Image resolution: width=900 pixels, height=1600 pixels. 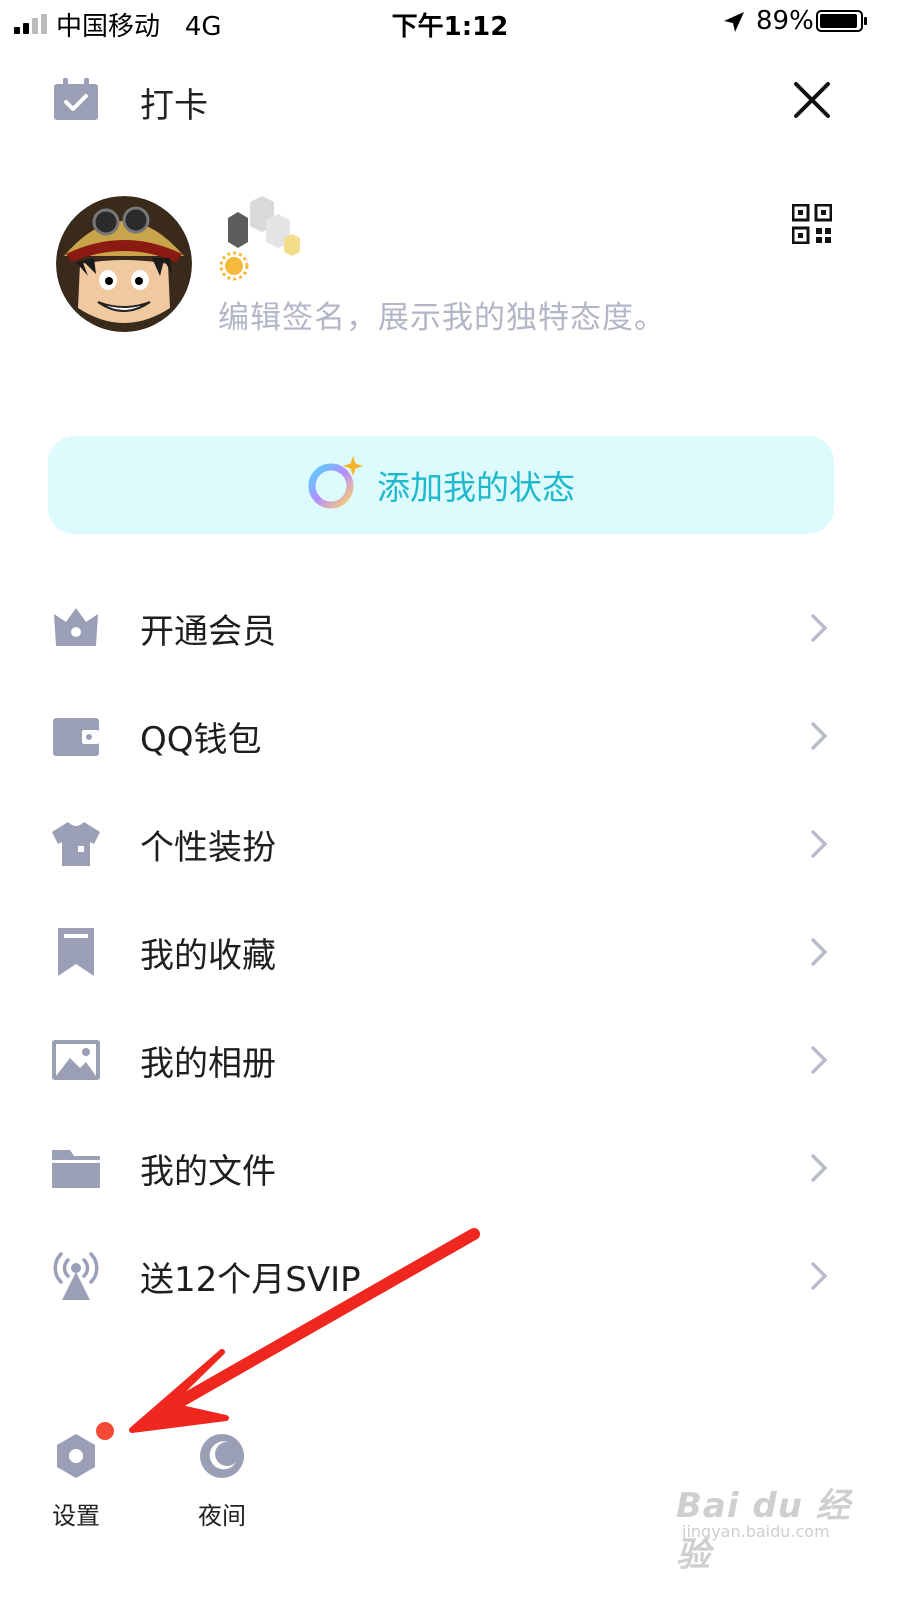 I want to click on baidu-watermark: Bai du 经验 jingyan.baidu.com, so click(x=766, y=1526).